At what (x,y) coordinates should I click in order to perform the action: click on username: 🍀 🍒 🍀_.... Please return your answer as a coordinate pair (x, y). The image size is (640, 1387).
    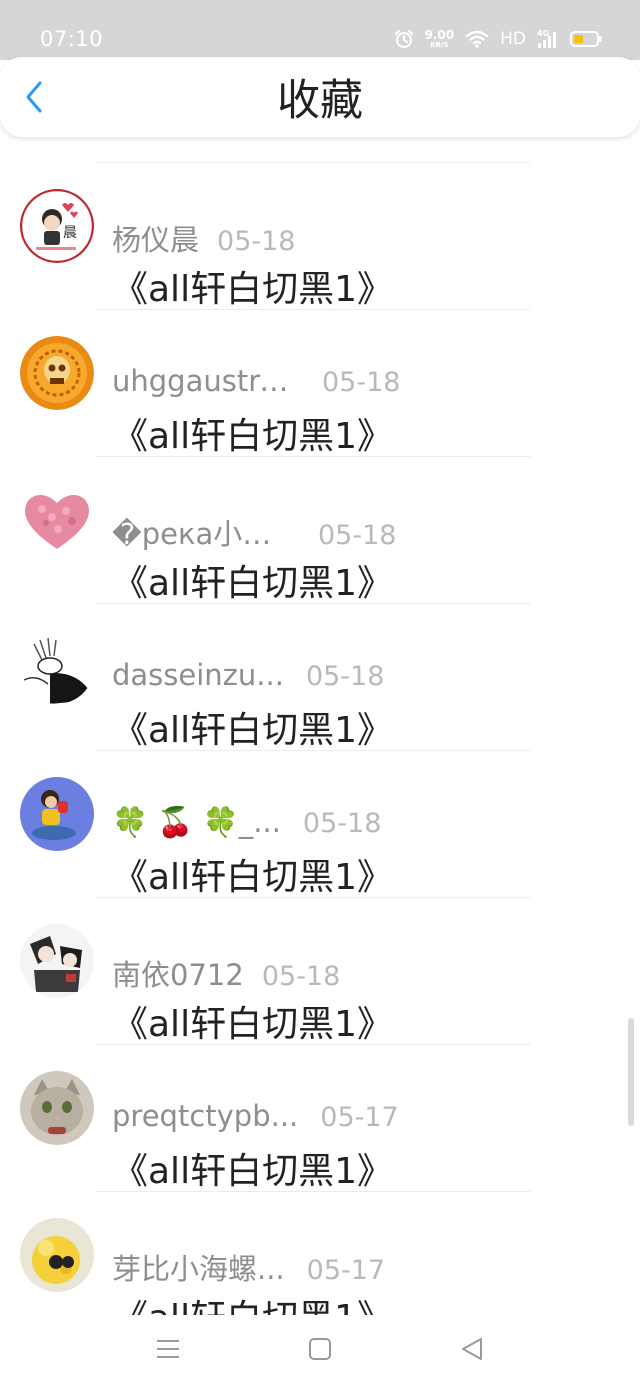
    Looking at the image, I should click on (196, 822).